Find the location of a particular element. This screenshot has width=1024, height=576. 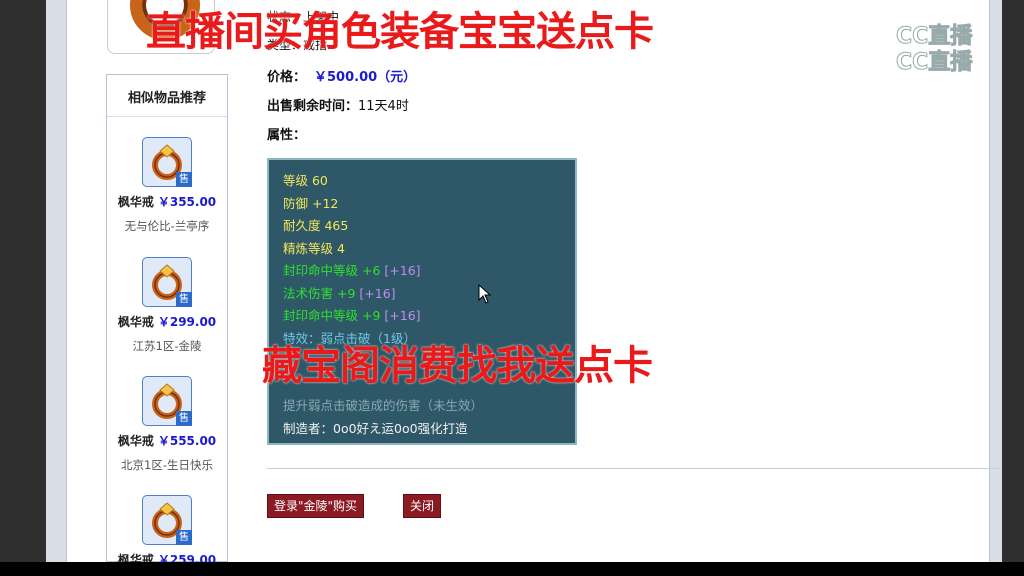

video-letterbox-right is located at coordinates (1013, 288).